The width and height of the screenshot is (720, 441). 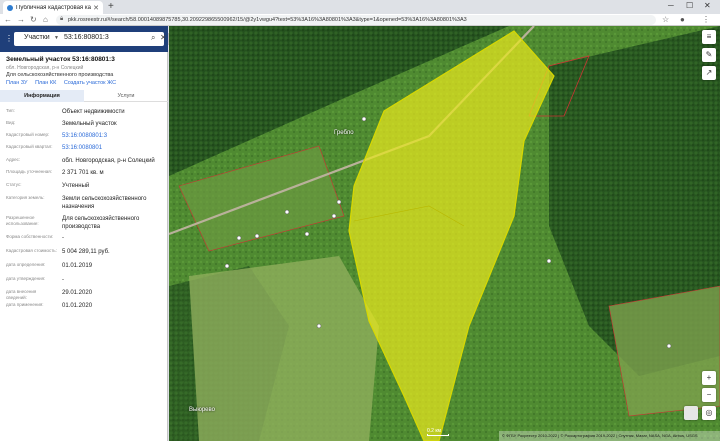 I want to click on attribute-label: Статус:, so click(x=14, y=184).